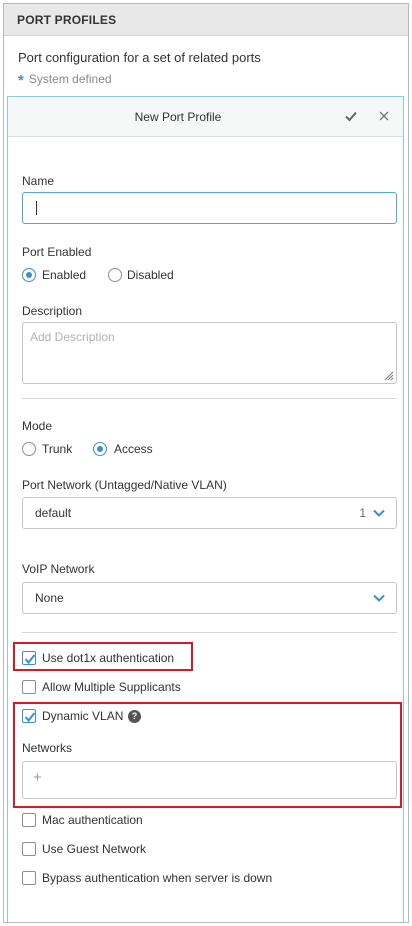 This screenshot has width=412, height=926. Describe the element at coordinates (70, 79) in the screenshot. I see `system-defined-label: System defined` at that location.